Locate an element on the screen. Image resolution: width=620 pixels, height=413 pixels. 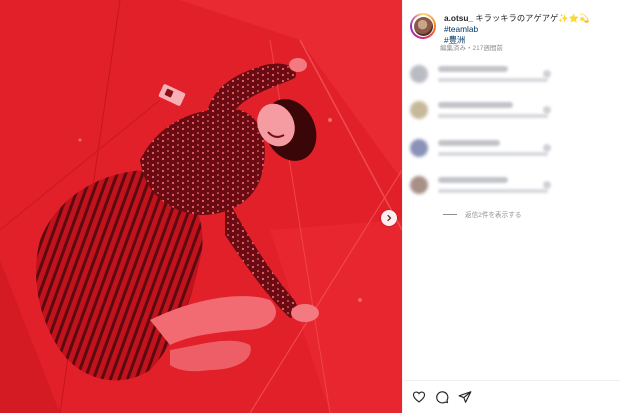
caption-body: キラッキラのアゲアゲ is located at coordinates (516, 18).